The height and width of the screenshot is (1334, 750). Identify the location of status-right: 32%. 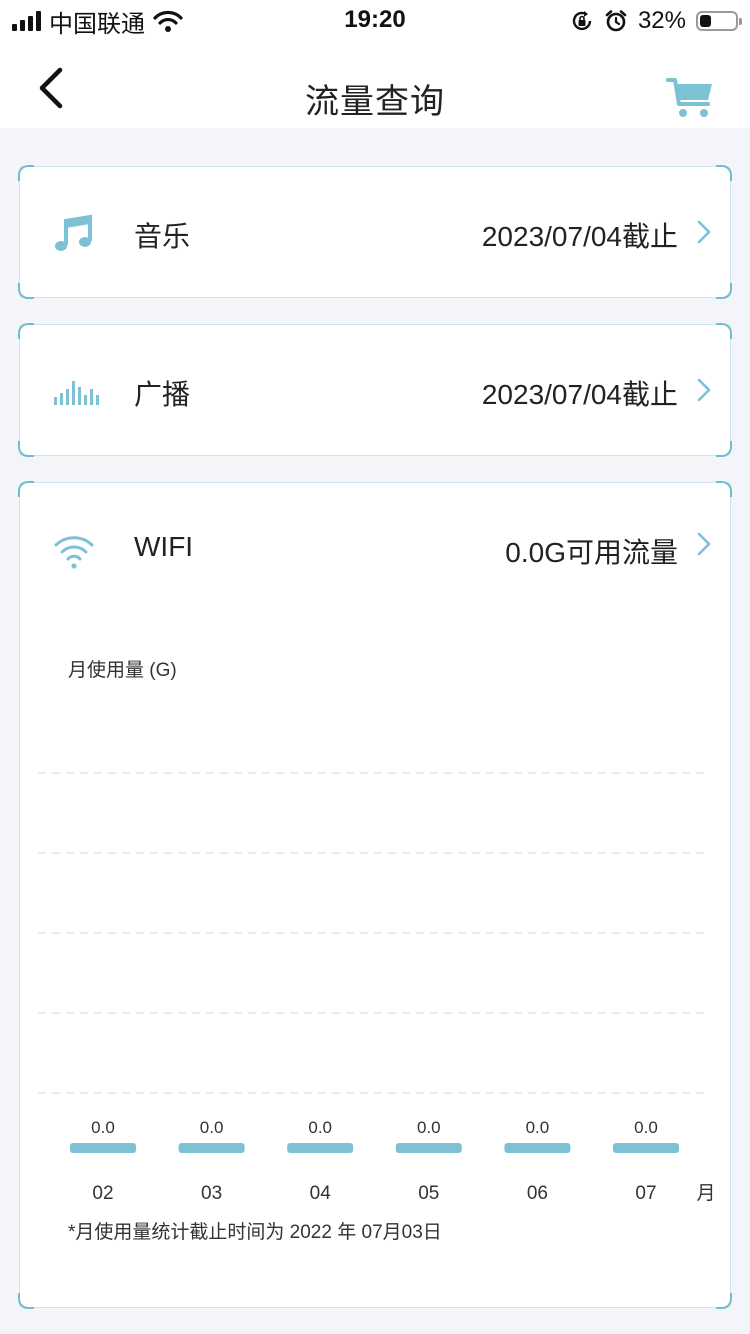
(656, 21).